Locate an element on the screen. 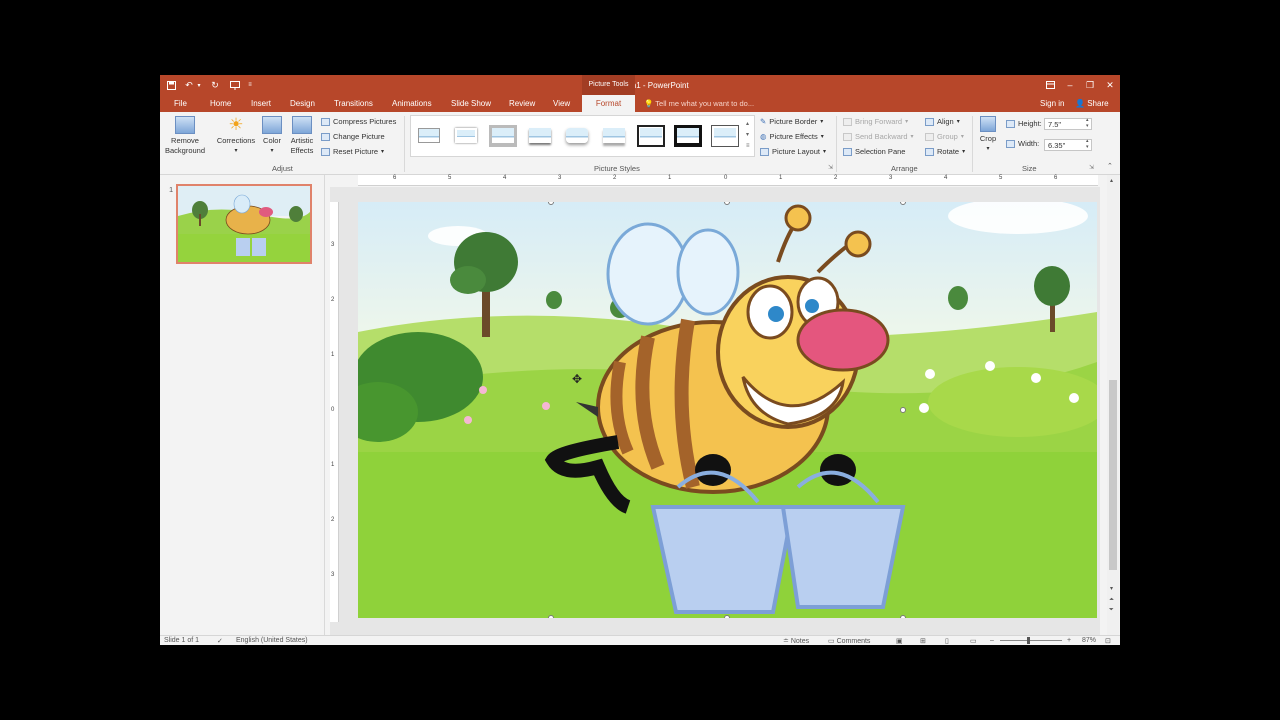 The image size is (1280, 720). previous-slide-icon: ⏶ is located at coordinates (1111, 600).